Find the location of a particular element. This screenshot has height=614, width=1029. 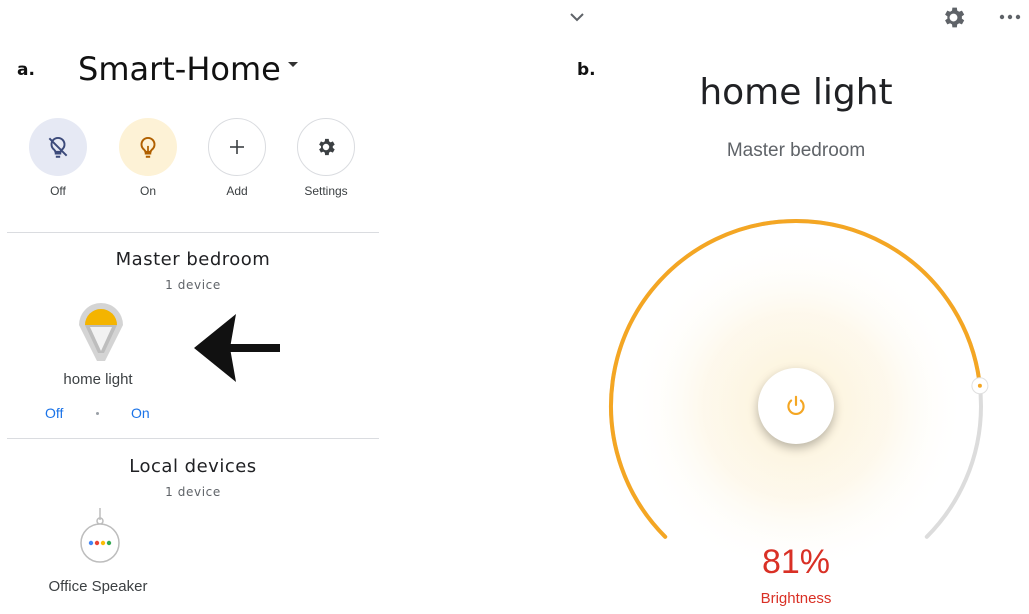

more-options-icon is located at coordinates (1010, 17).